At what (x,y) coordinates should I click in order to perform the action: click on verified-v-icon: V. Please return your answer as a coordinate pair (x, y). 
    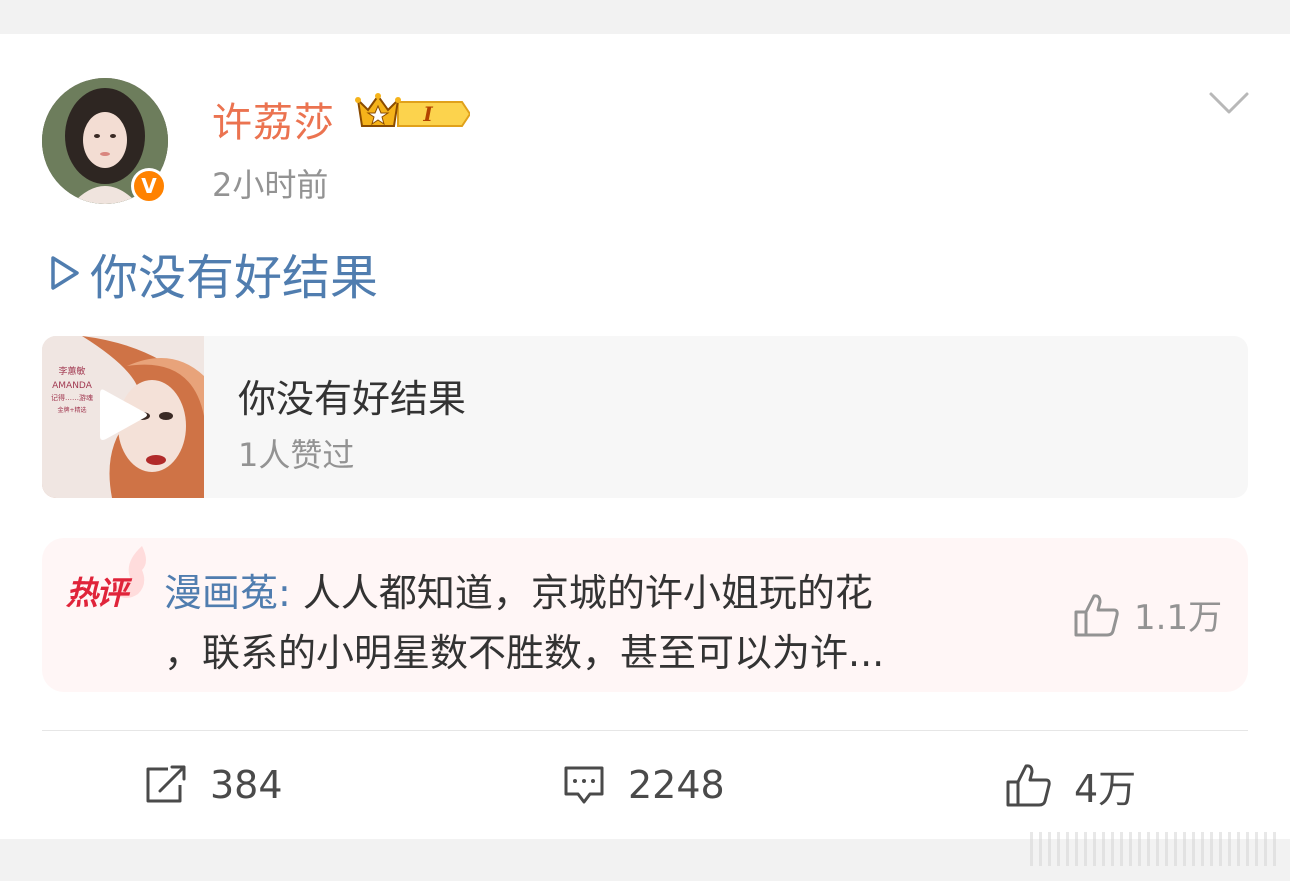
    Looking at the image, I should click on (149, 186).